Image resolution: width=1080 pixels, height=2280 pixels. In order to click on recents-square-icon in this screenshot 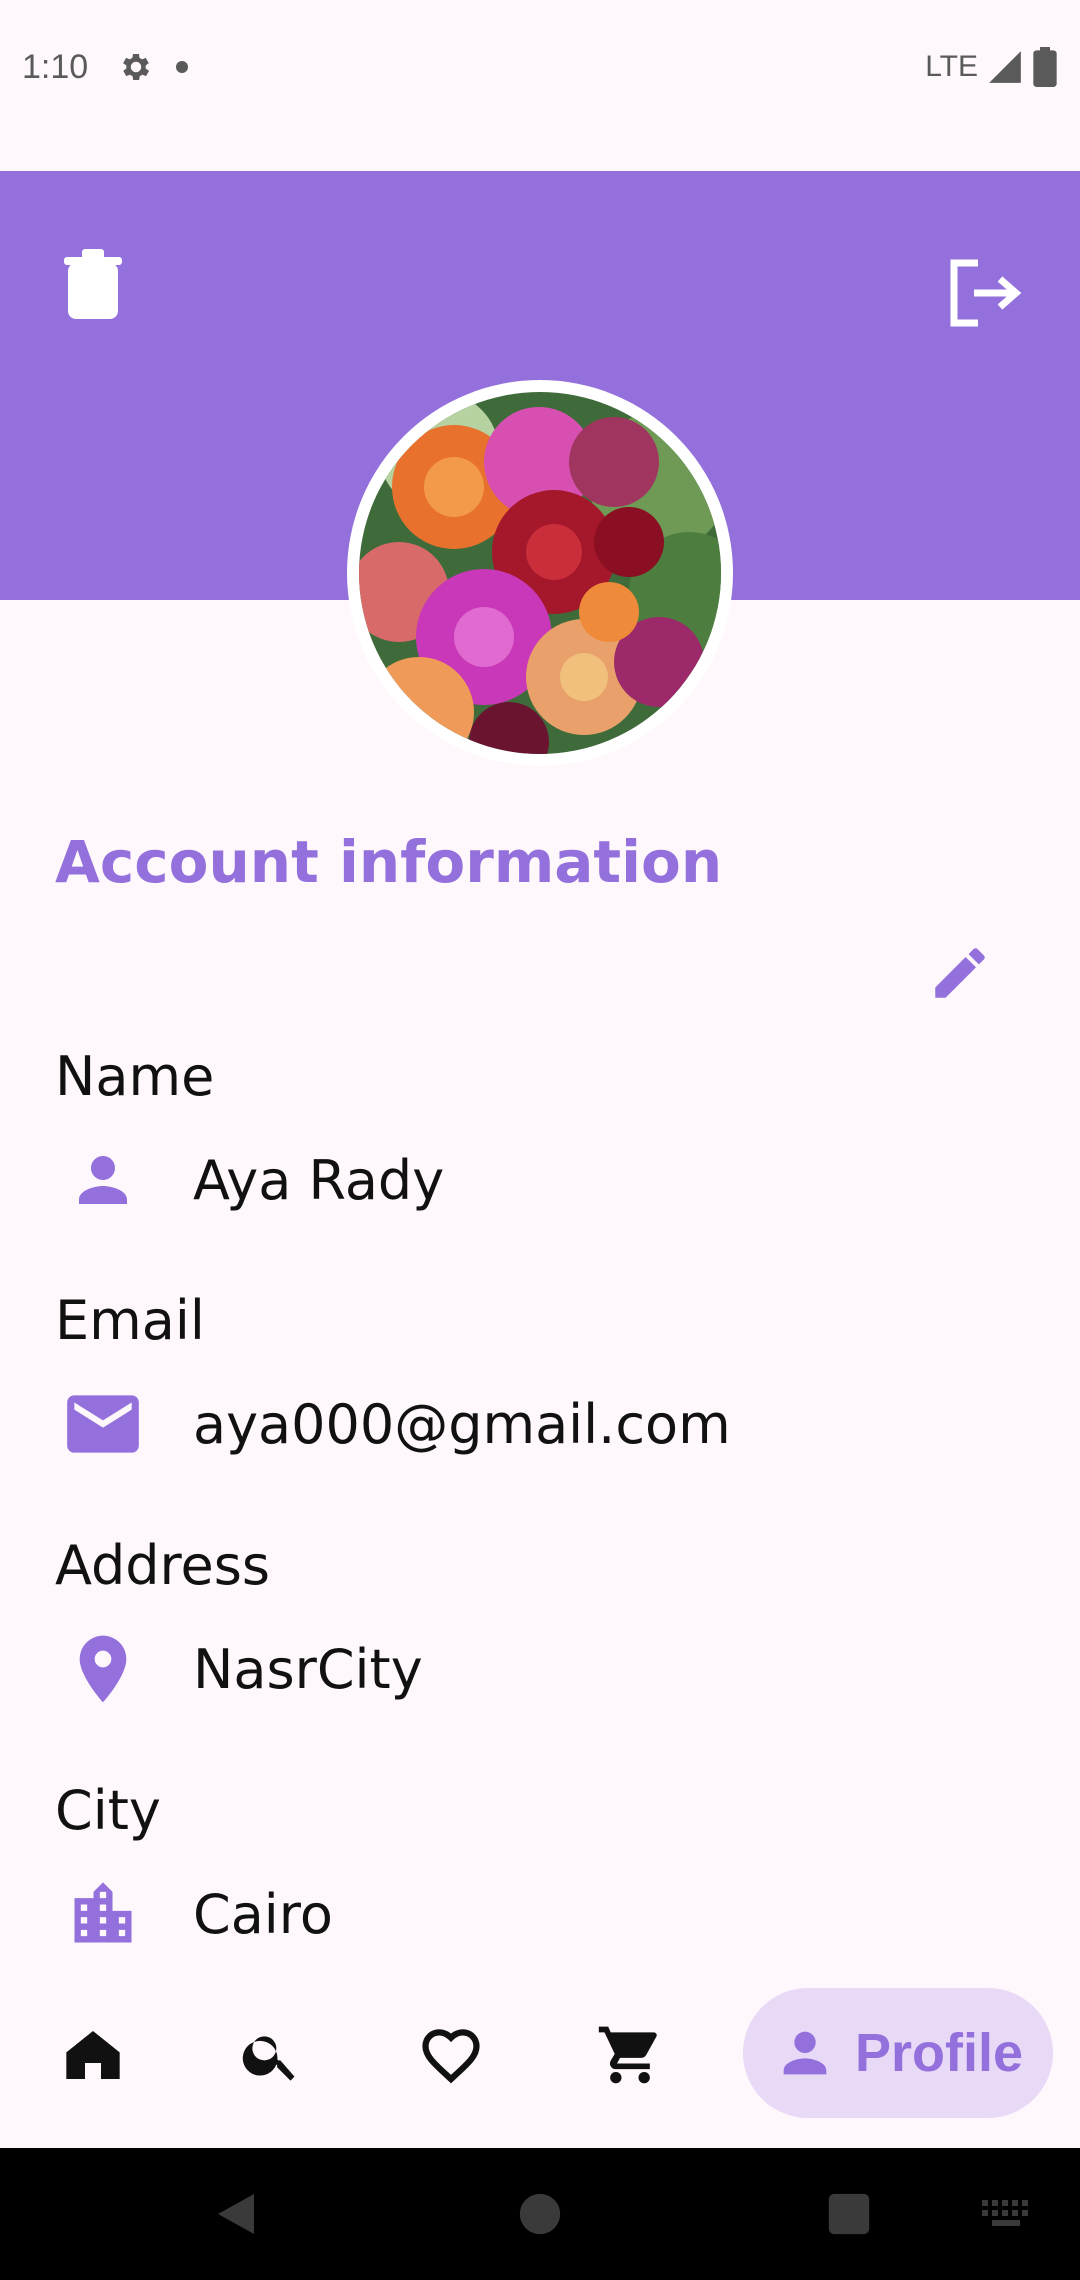, I will do `click(849, 2214)`.